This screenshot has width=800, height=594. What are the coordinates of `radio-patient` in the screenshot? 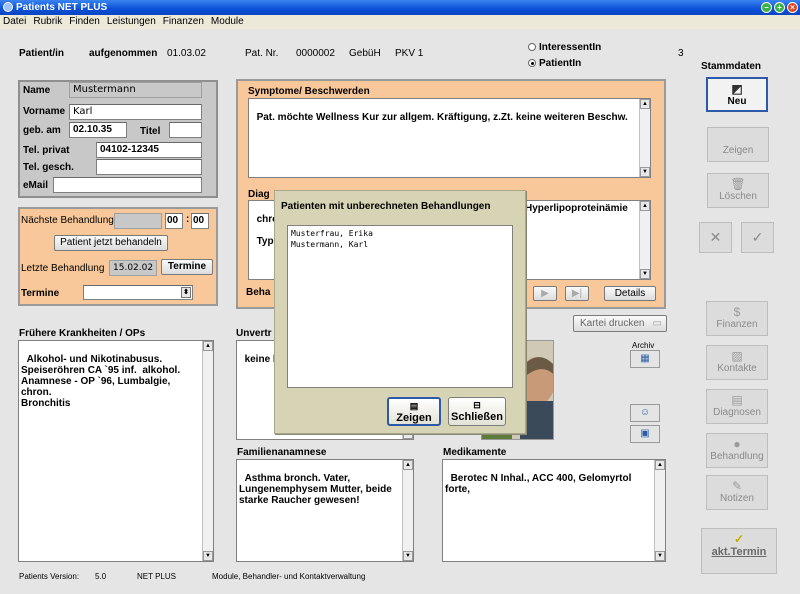 It's located at (532, 63).